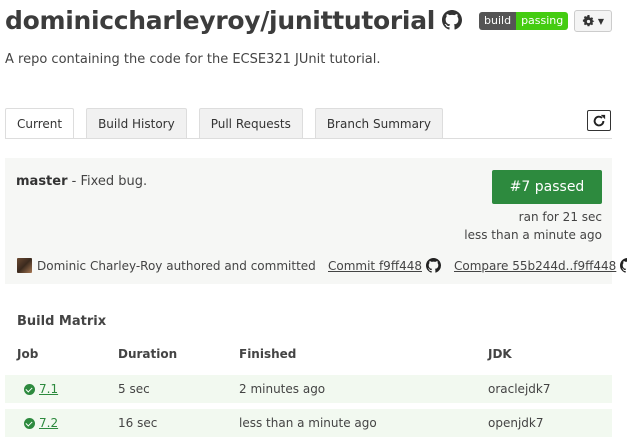 This screenshot has height=447, width=627. I want to click on commit-message: - Fixed bug., so click(109, 181).